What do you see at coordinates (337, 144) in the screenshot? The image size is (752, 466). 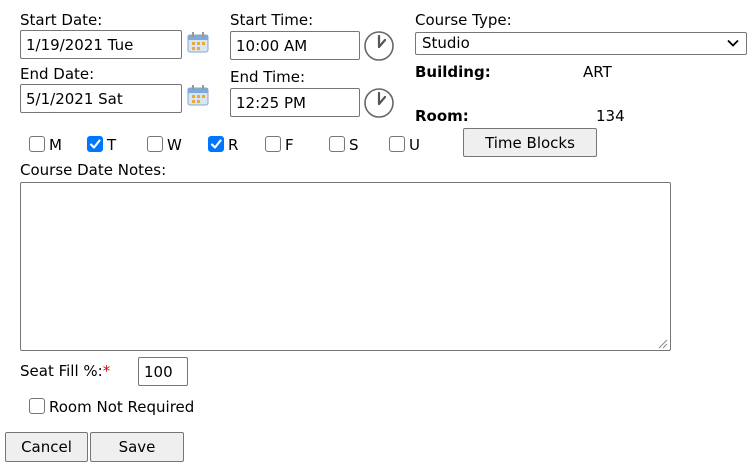 I see `day-checkbox-s` at bounding box center [337, 144].